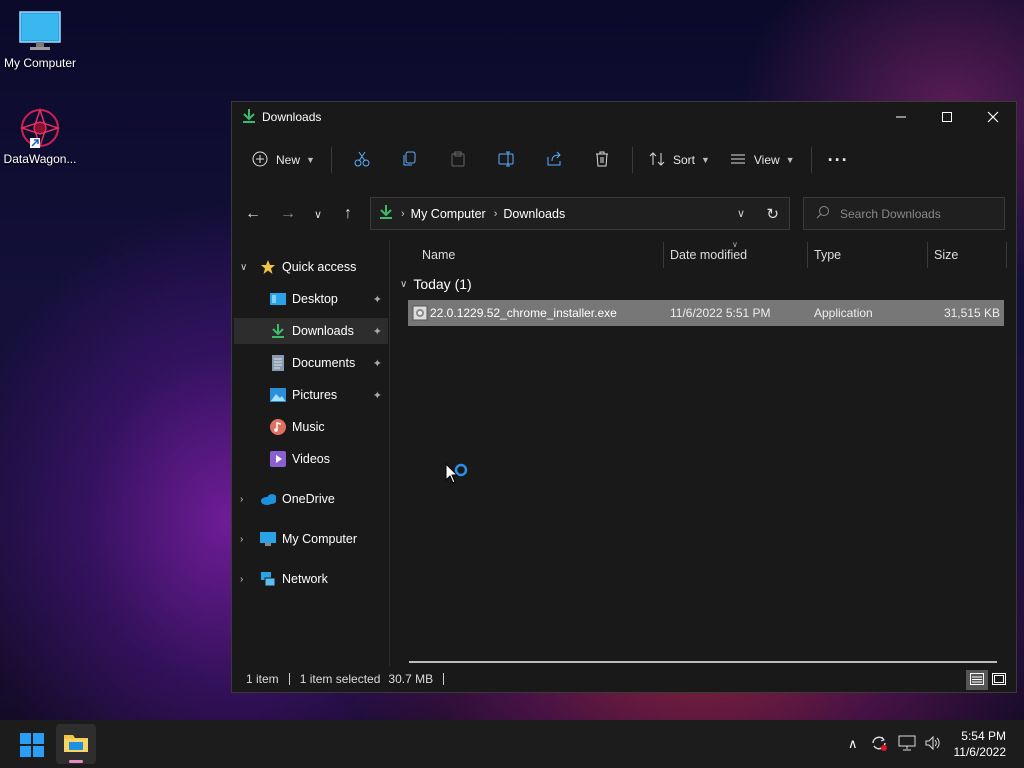  I want to click on share-icon, so click(554, 160).